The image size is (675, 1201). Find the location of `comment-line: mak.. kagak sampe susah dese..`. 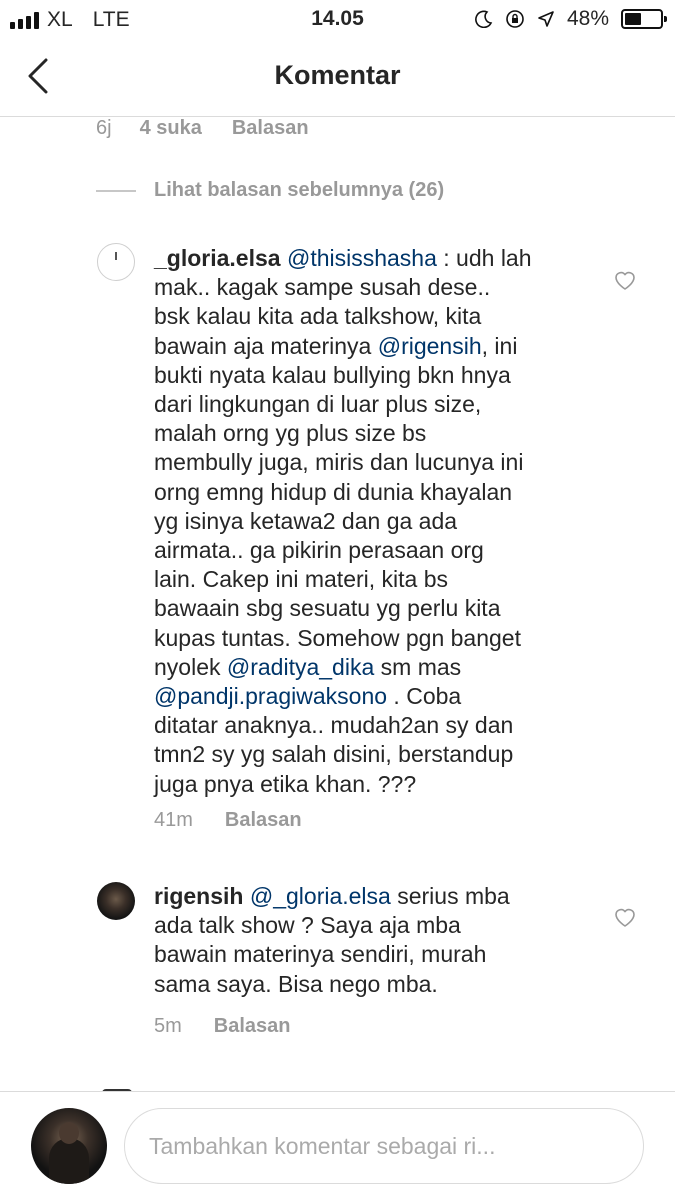

comment-line: mak.. kagak sampe susah dese.. is located at coordinates (322, 287).